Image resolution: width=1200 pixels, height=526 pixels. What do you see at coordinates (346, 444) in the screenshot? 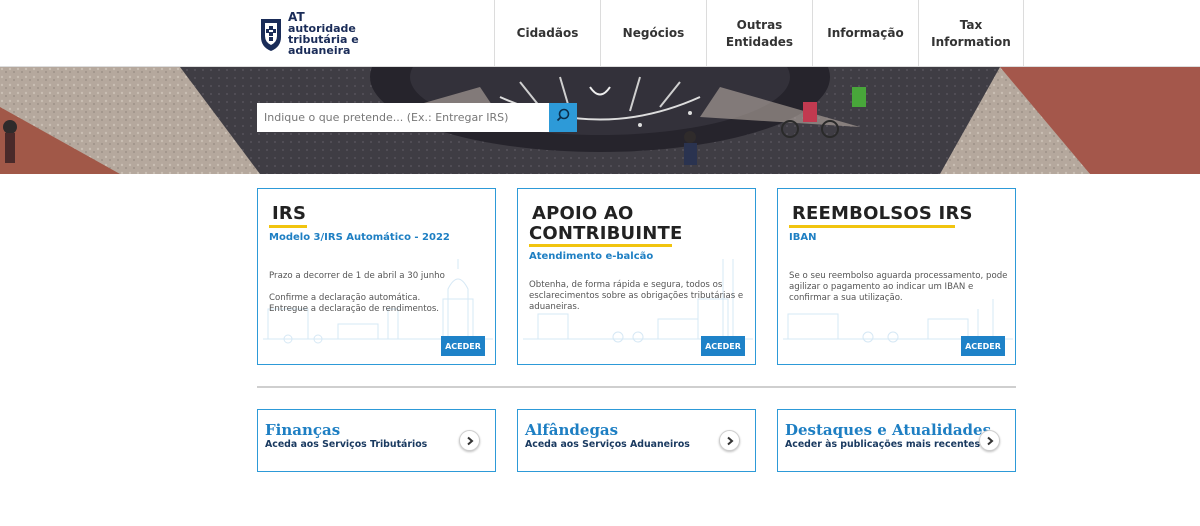
I see `link-subtitle: Aceda aos Serviços Tributários` at bounding box center [346, 444].